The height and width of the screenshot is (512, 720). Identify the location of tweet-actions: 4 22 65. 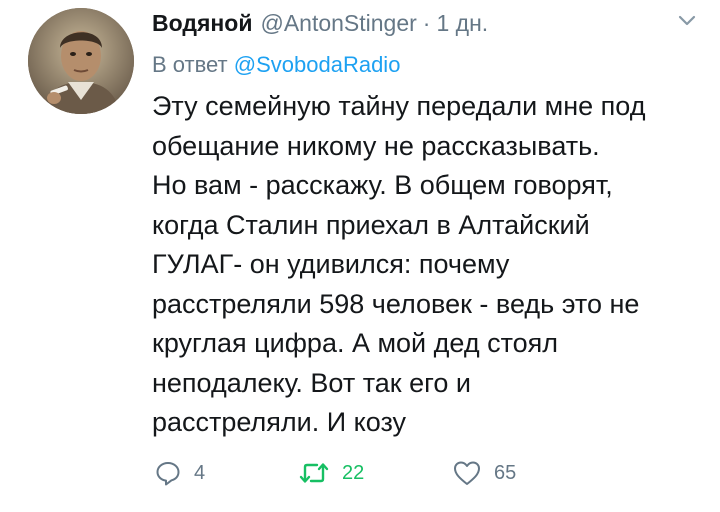
(362, 473).